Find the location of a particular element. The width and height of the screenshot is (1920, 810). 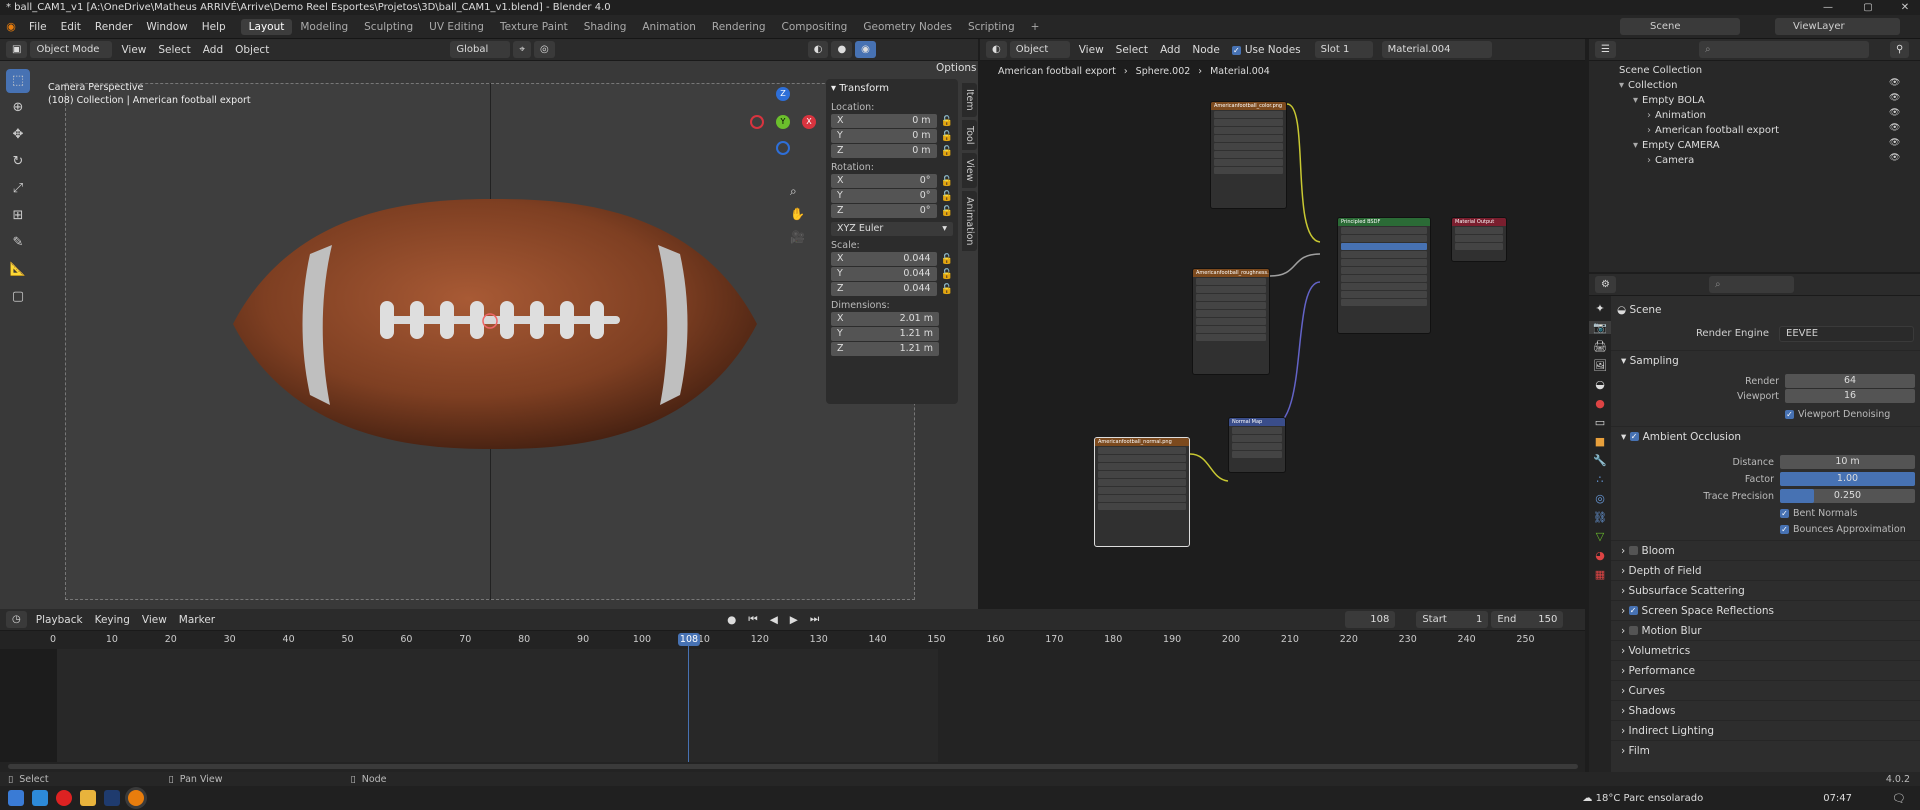

scene-selector: Scene is located at coordinates (1680, 26).